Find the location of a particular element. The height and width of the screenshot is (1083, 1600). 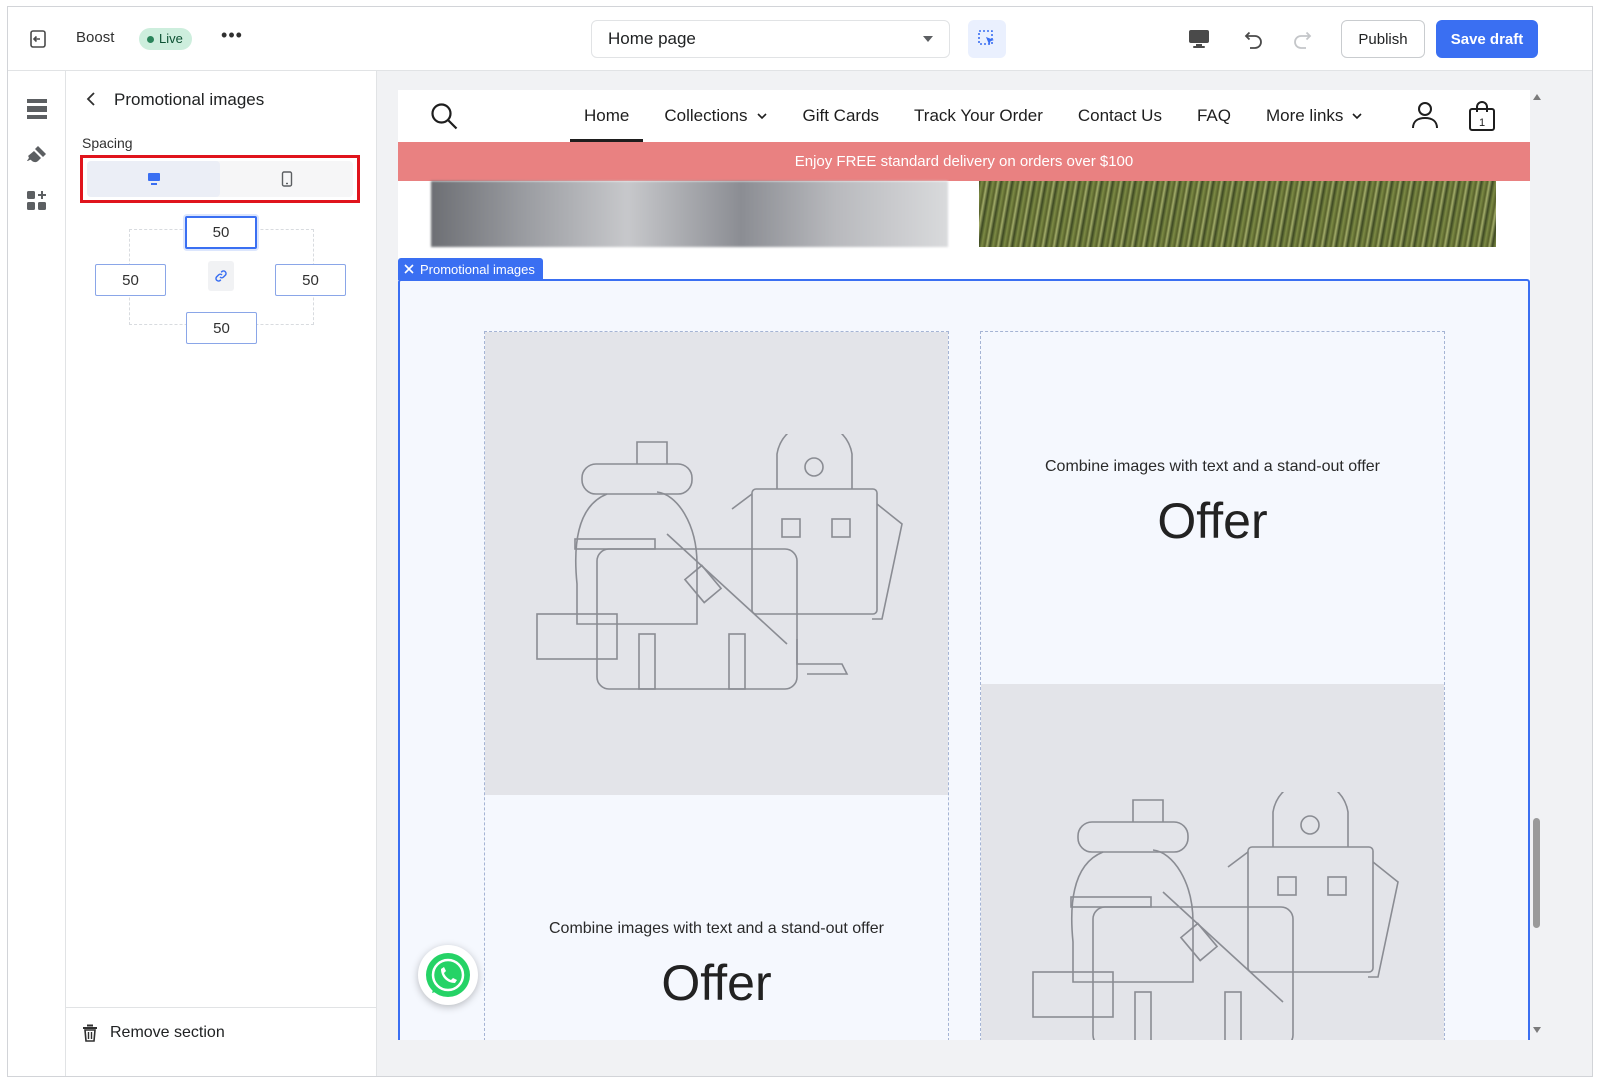

device-toggle is located at coordinates (220, 179).